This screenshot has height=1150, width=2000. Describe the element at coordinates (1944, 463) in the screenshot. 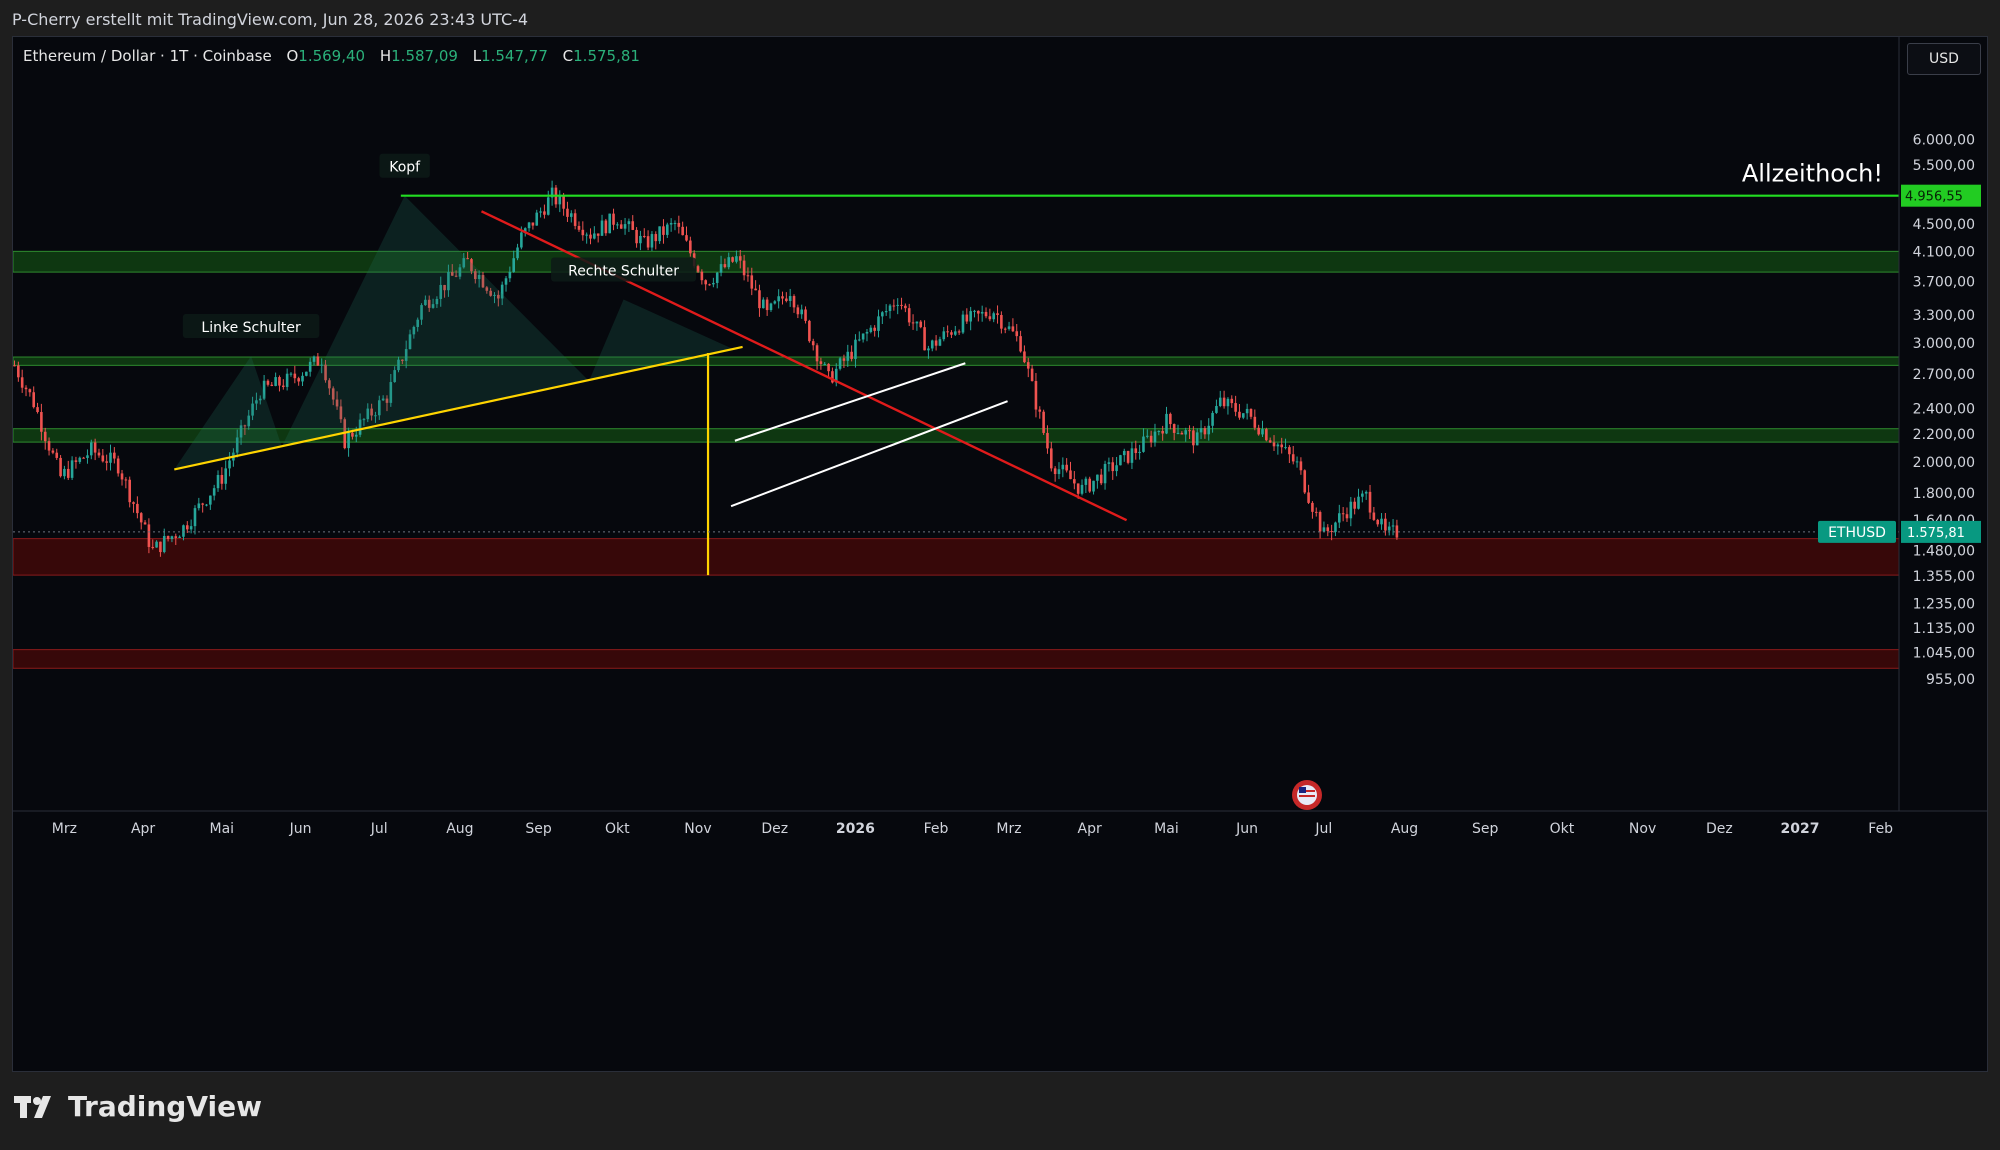

I see `y-tick-label: 2.000,00` at that location.